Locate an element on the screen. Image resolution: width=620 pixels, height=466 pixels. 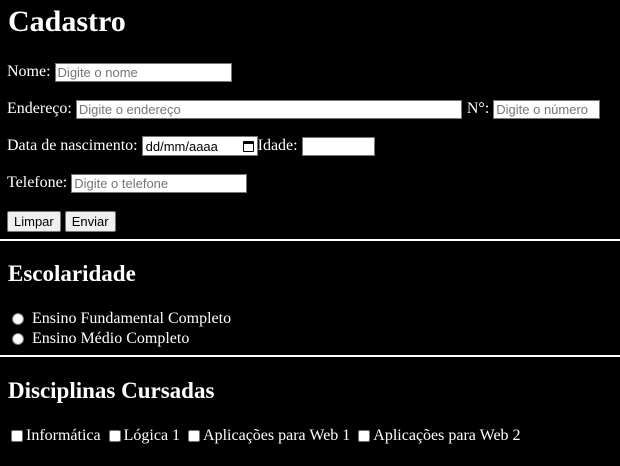
nascimento-label: Data de nascimento: is located at coordinates (72, 145).